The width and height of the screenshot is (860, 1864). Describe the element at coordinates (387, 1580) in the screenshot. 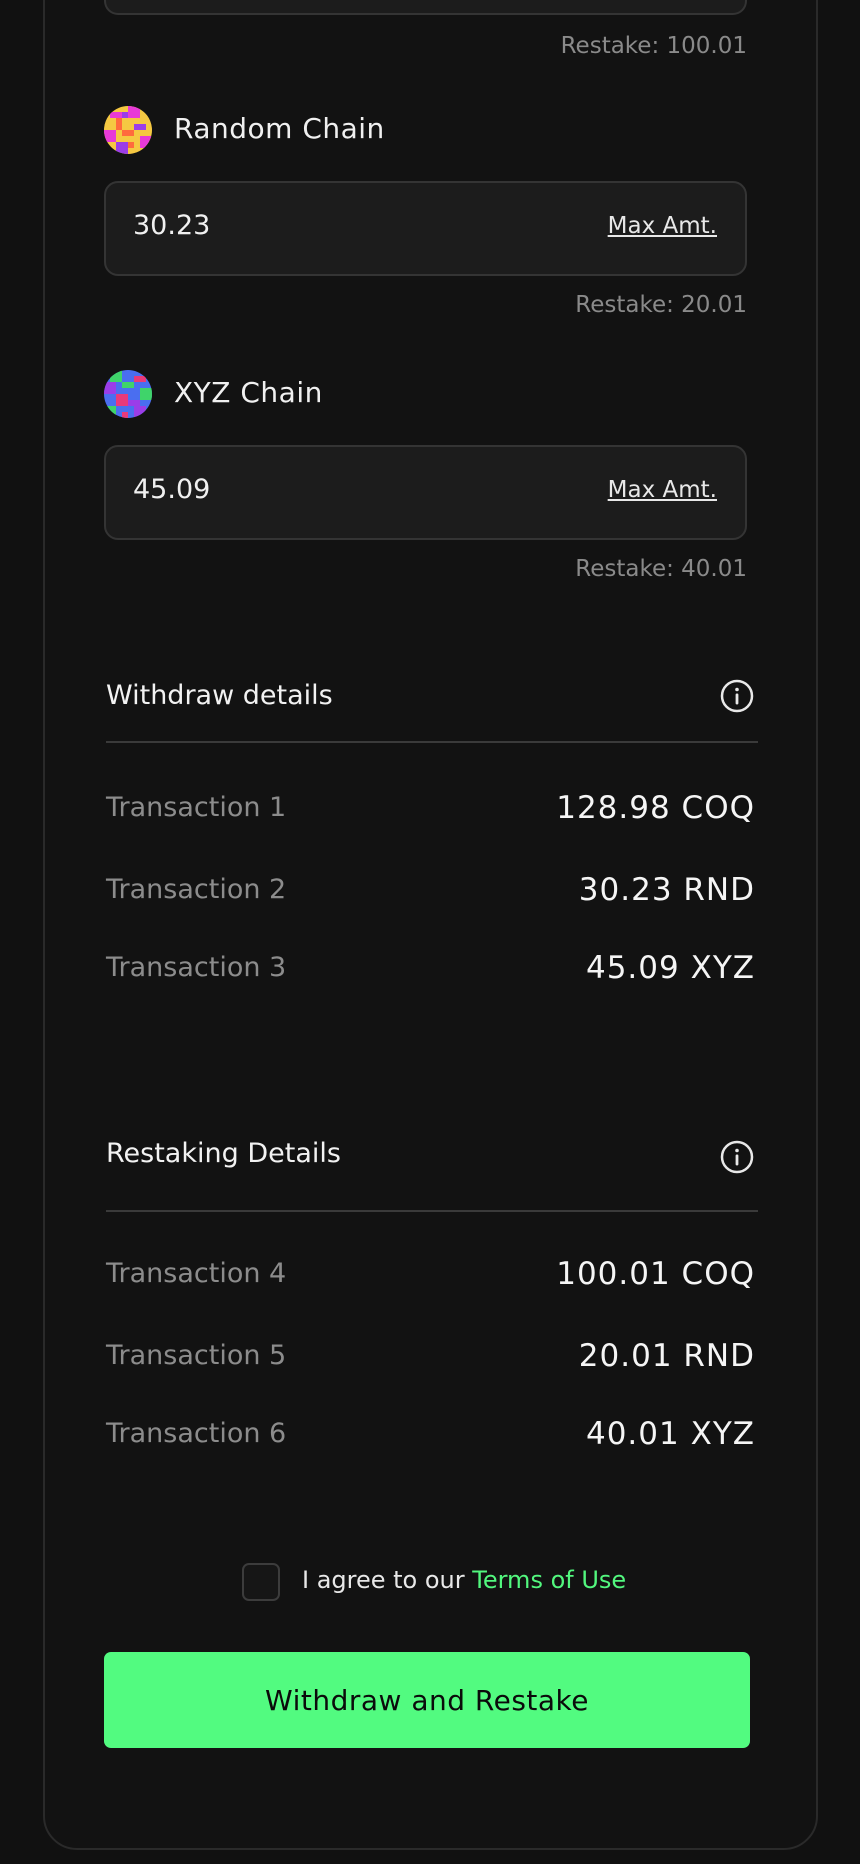

I see `terms-agree-prefix: I agree to our` at that location.